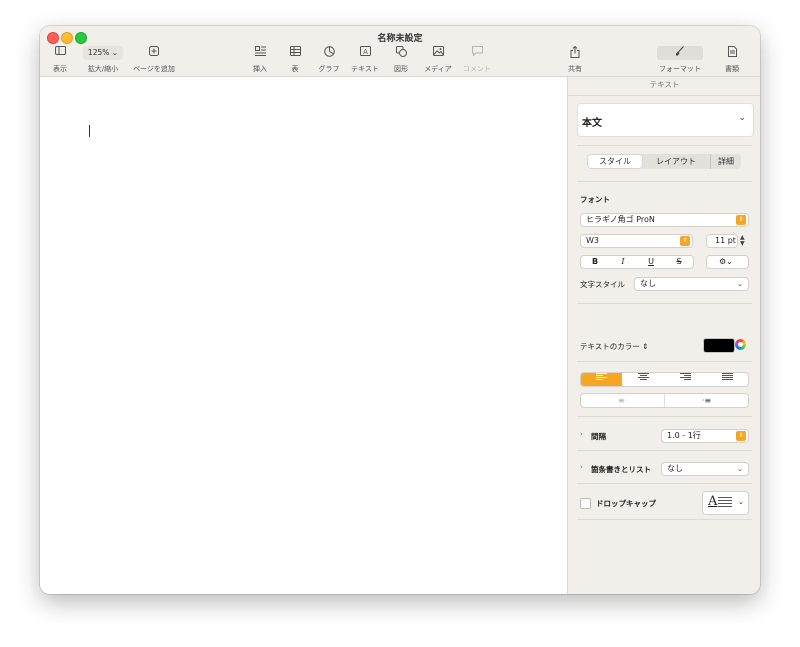  Describe the element at coordinates (719, 345) in the screenshot. I see `text-color-well` at that location.